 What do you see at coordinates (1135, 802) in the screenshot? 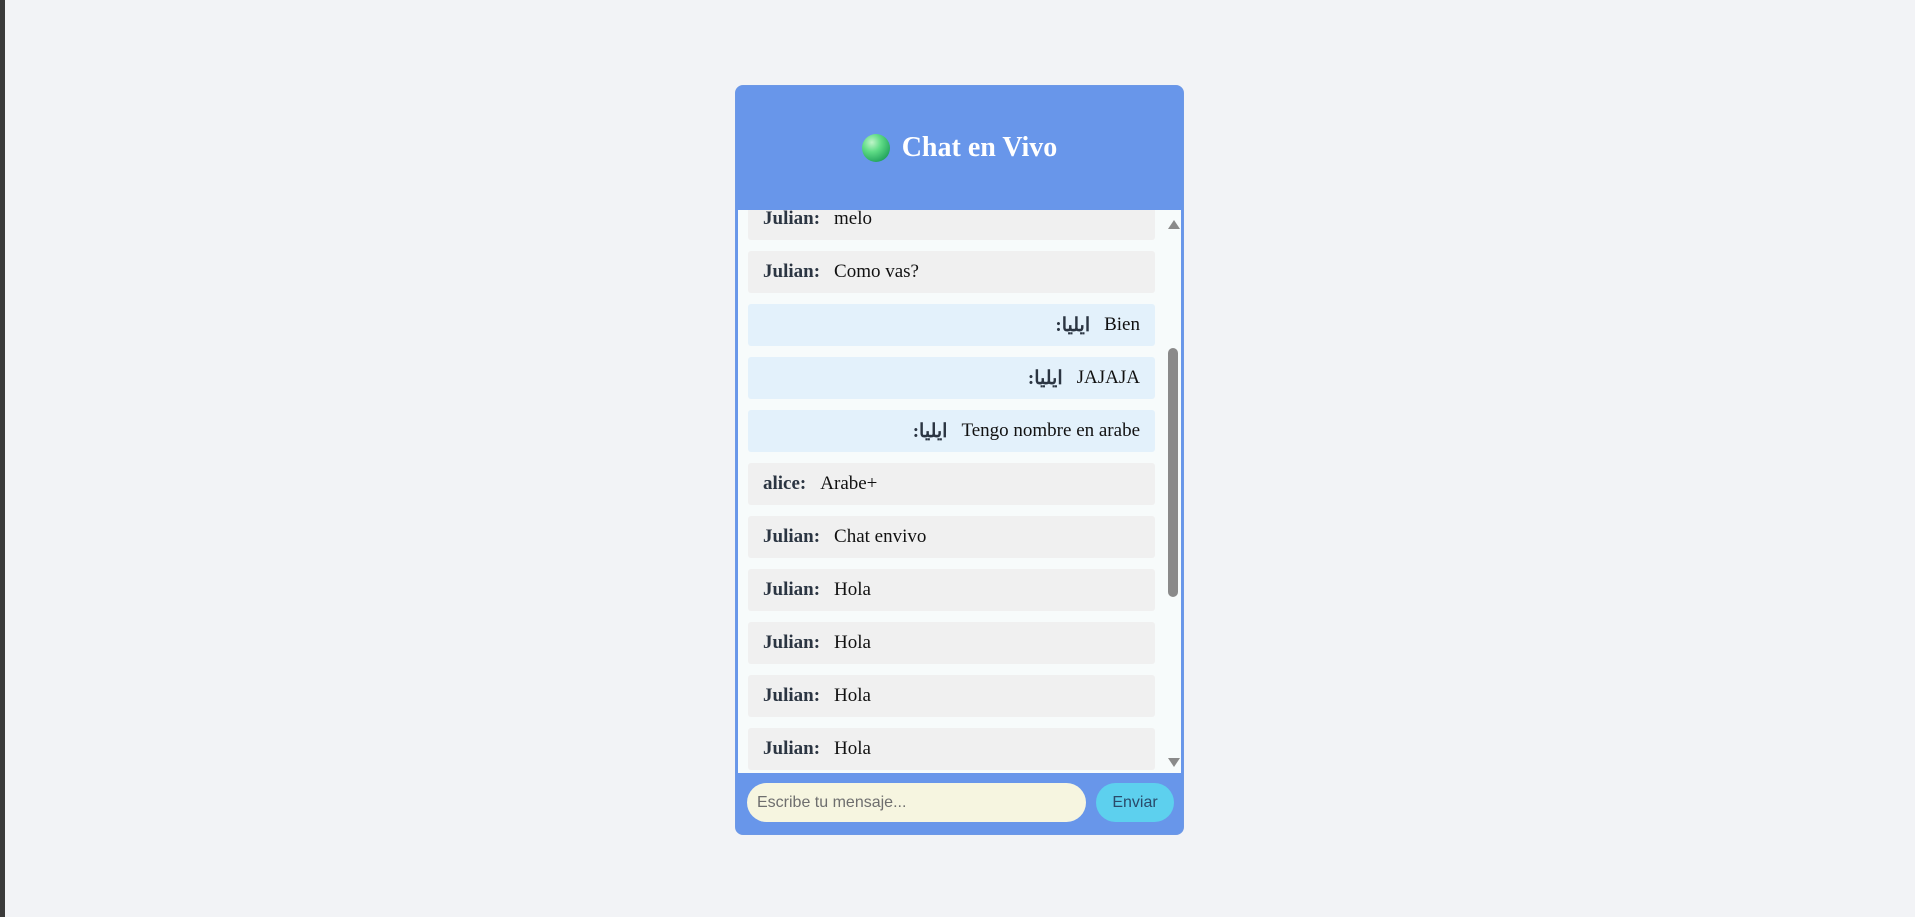
I see `send-button: Enviar` at bounding box center [1135, 802].